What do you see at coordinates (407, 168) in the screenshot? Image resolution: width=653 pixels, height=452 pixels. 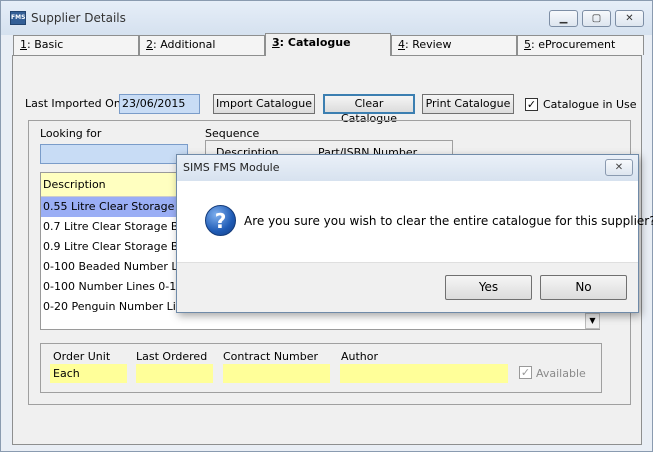 I see `dialog-title: SIMS FMS Module` at bounding box center [407, 168].